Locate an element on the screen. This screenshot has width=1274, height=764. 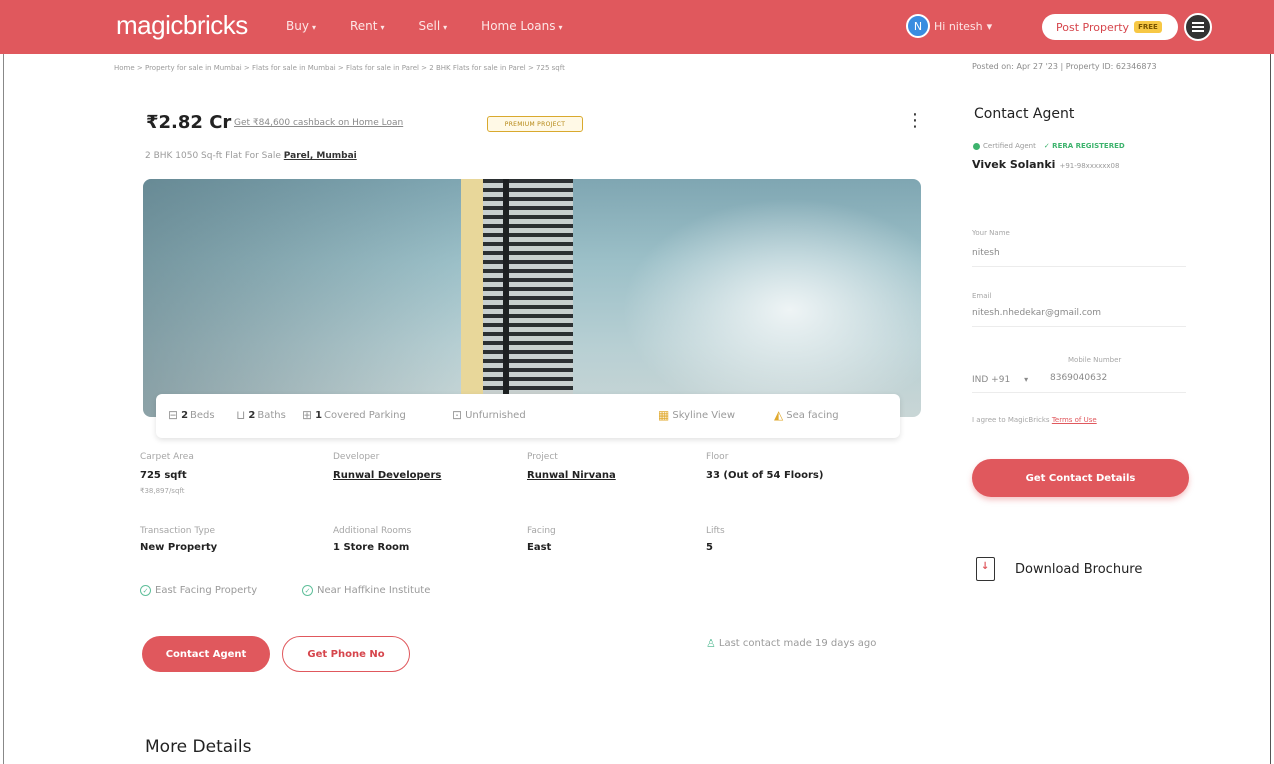
additional-rooms-value: 1 Store Room is located at coordinates (371, 547).